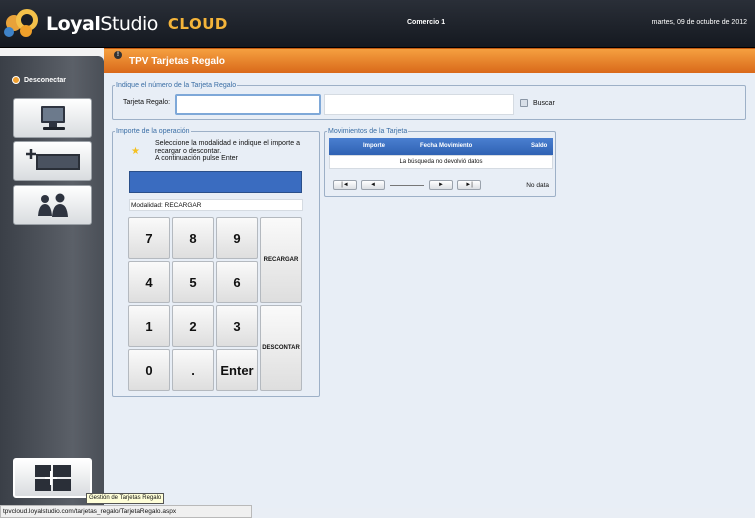 Image resolution: width=755 pixels, height=518 pixels. What do you see at coordinates (125, 498) in the screenshot?
I see `tooltip: Gestión de Tarjetas Regalo` at bounding box center [125, 498].